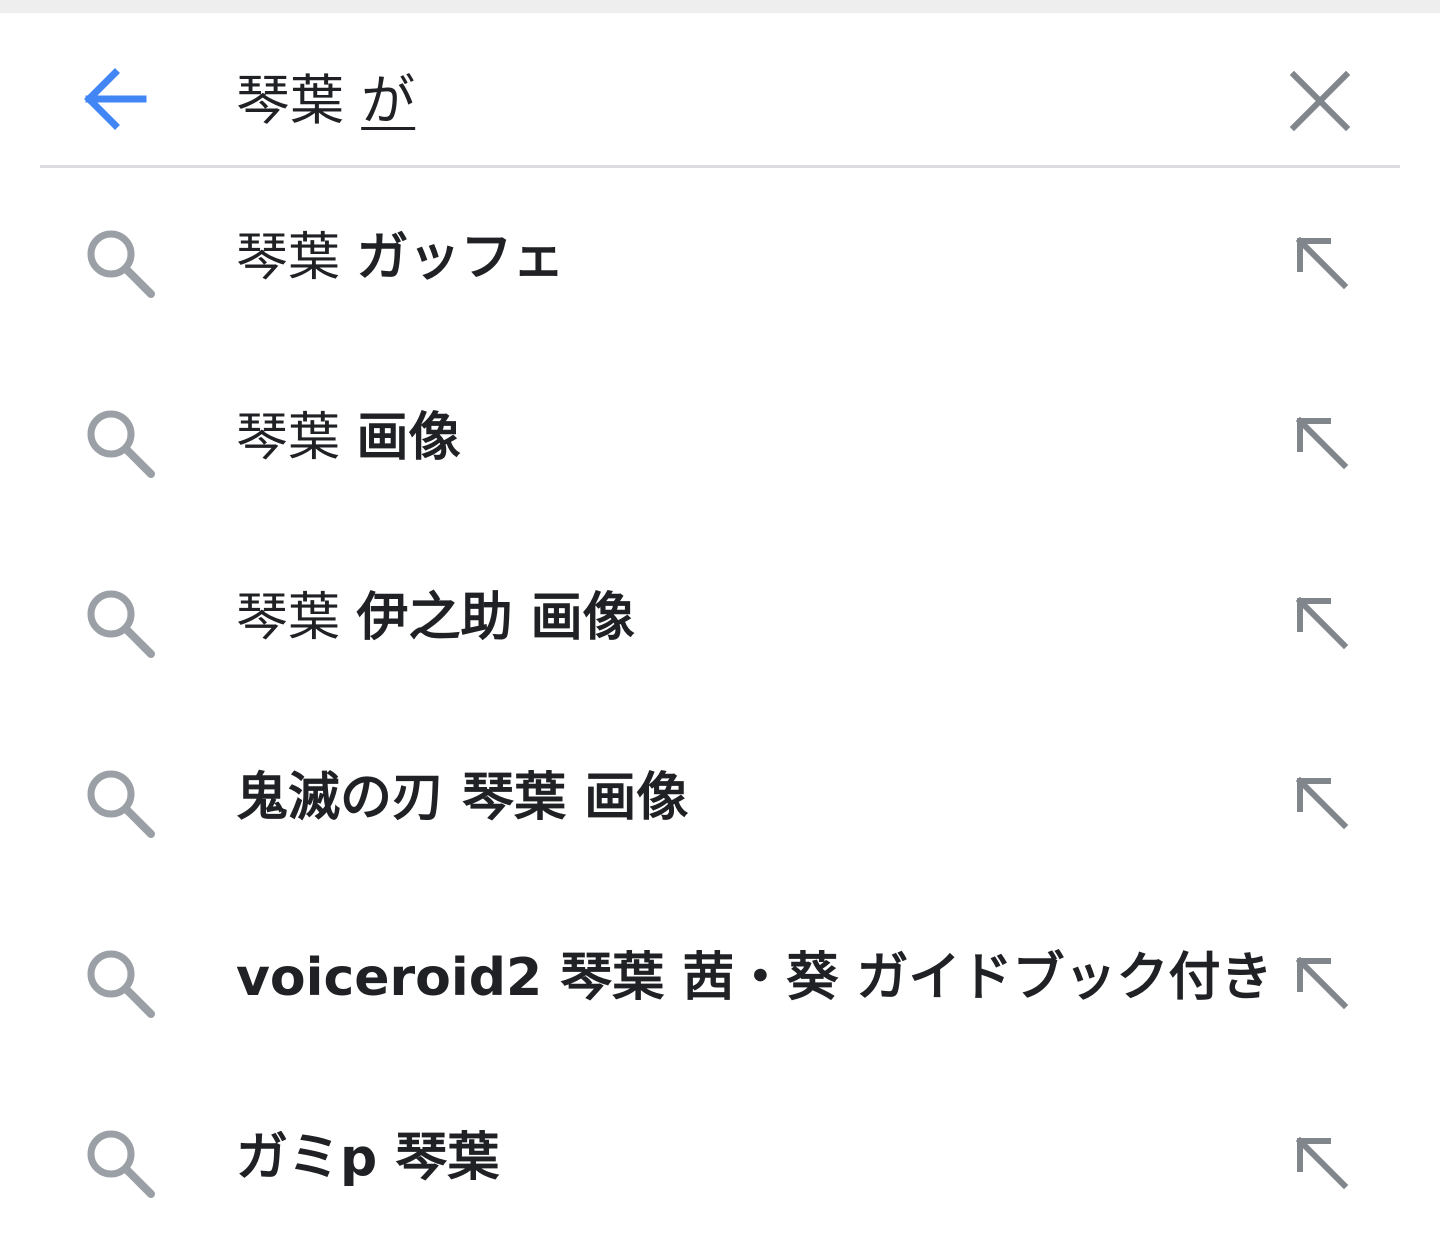 Image resolution: width=1440 pixels, height=1248 pixels. I want to click on back-button, so click(116, 99).